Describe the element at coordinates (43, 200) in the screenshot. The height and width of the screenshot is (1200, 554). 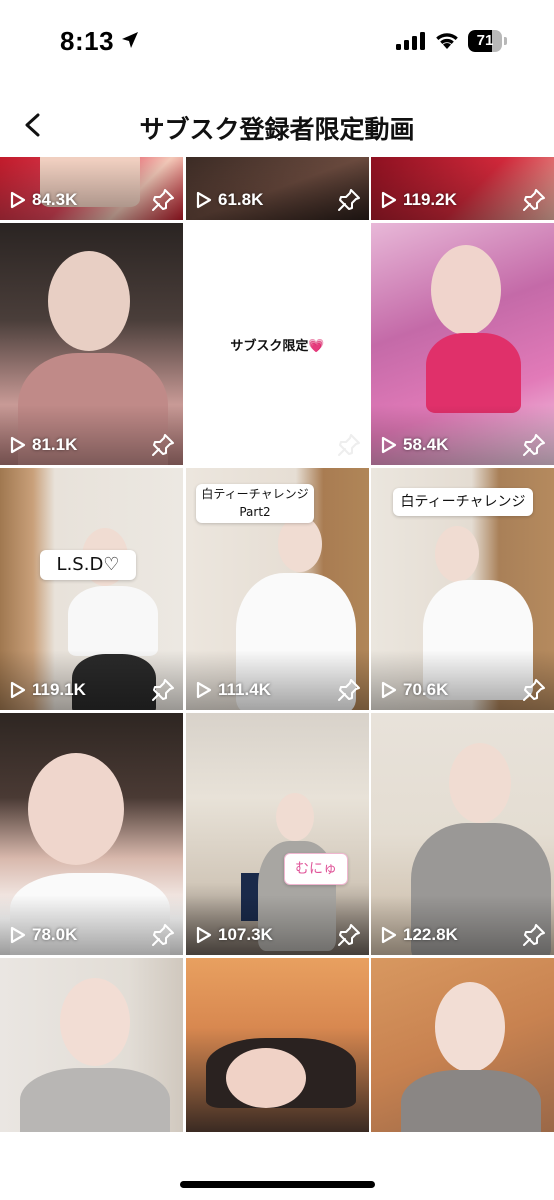
I see `view-count: 84.3K` at that location.